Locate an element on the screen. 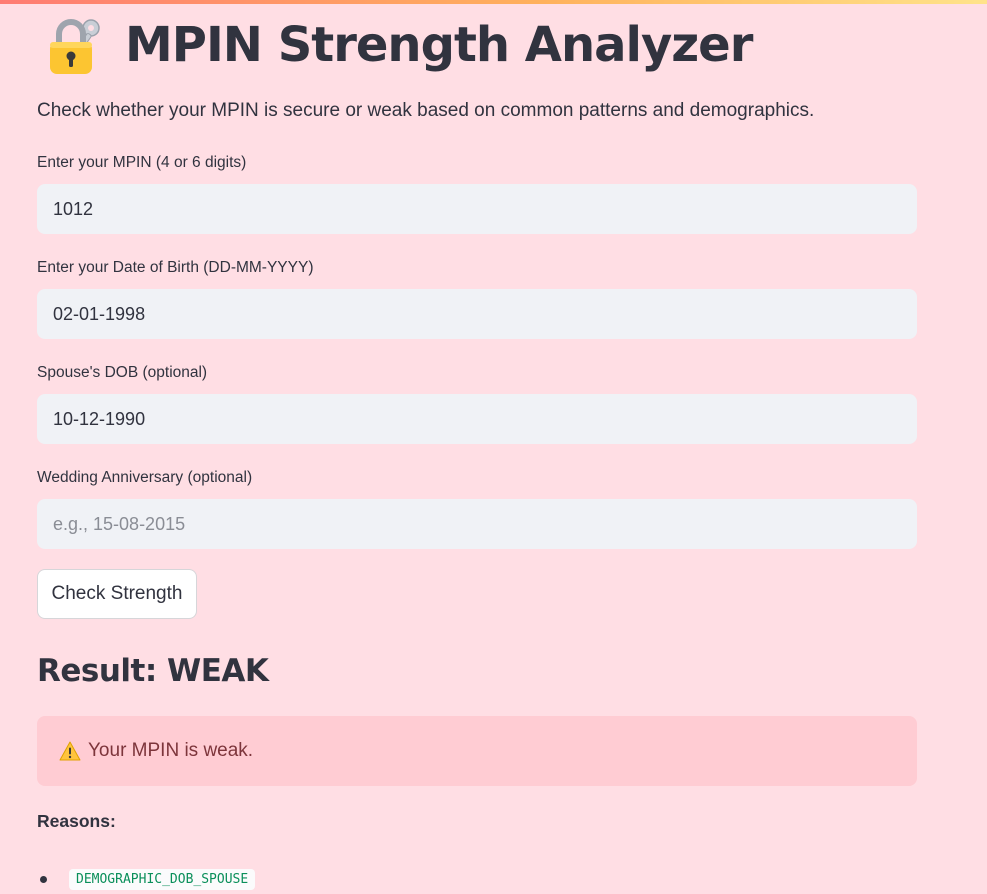 The height and width of the screenshot is (894, 987). dob-input is located at coordinates (477, 314).